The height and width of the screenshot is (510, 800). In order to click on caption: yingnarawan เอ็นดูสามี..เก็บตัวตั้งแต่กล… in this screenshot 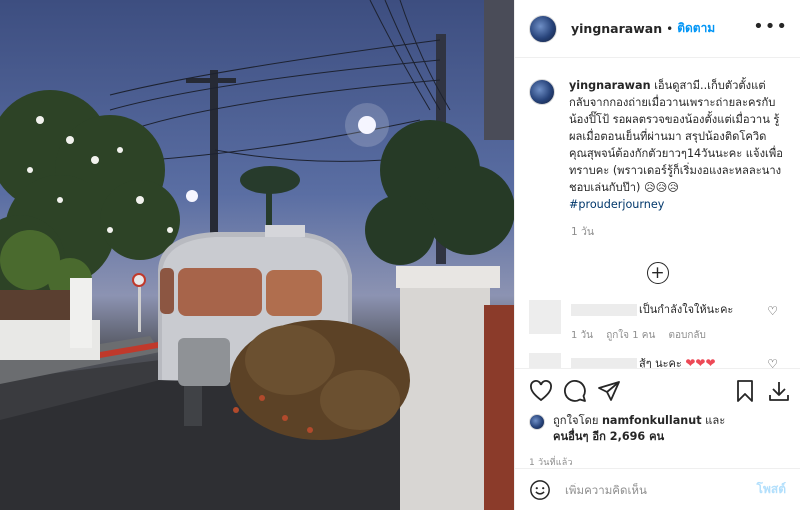, I will do `click(657, 145)`.